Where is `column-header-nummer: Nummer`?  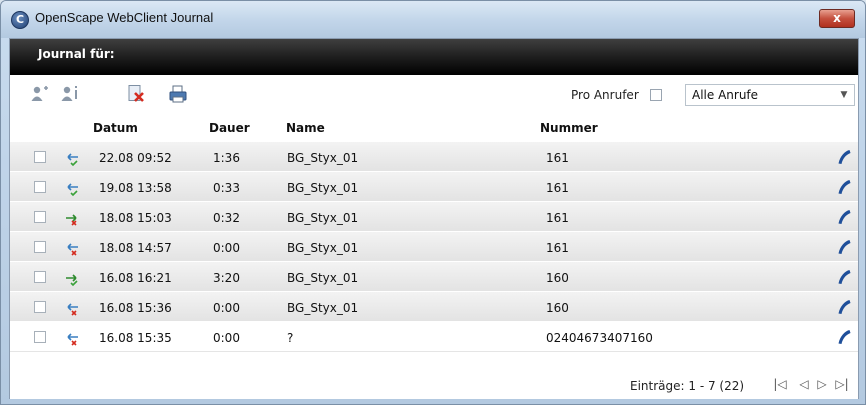 column-header-nummer: Nummer is located at coordinates (569, 128).